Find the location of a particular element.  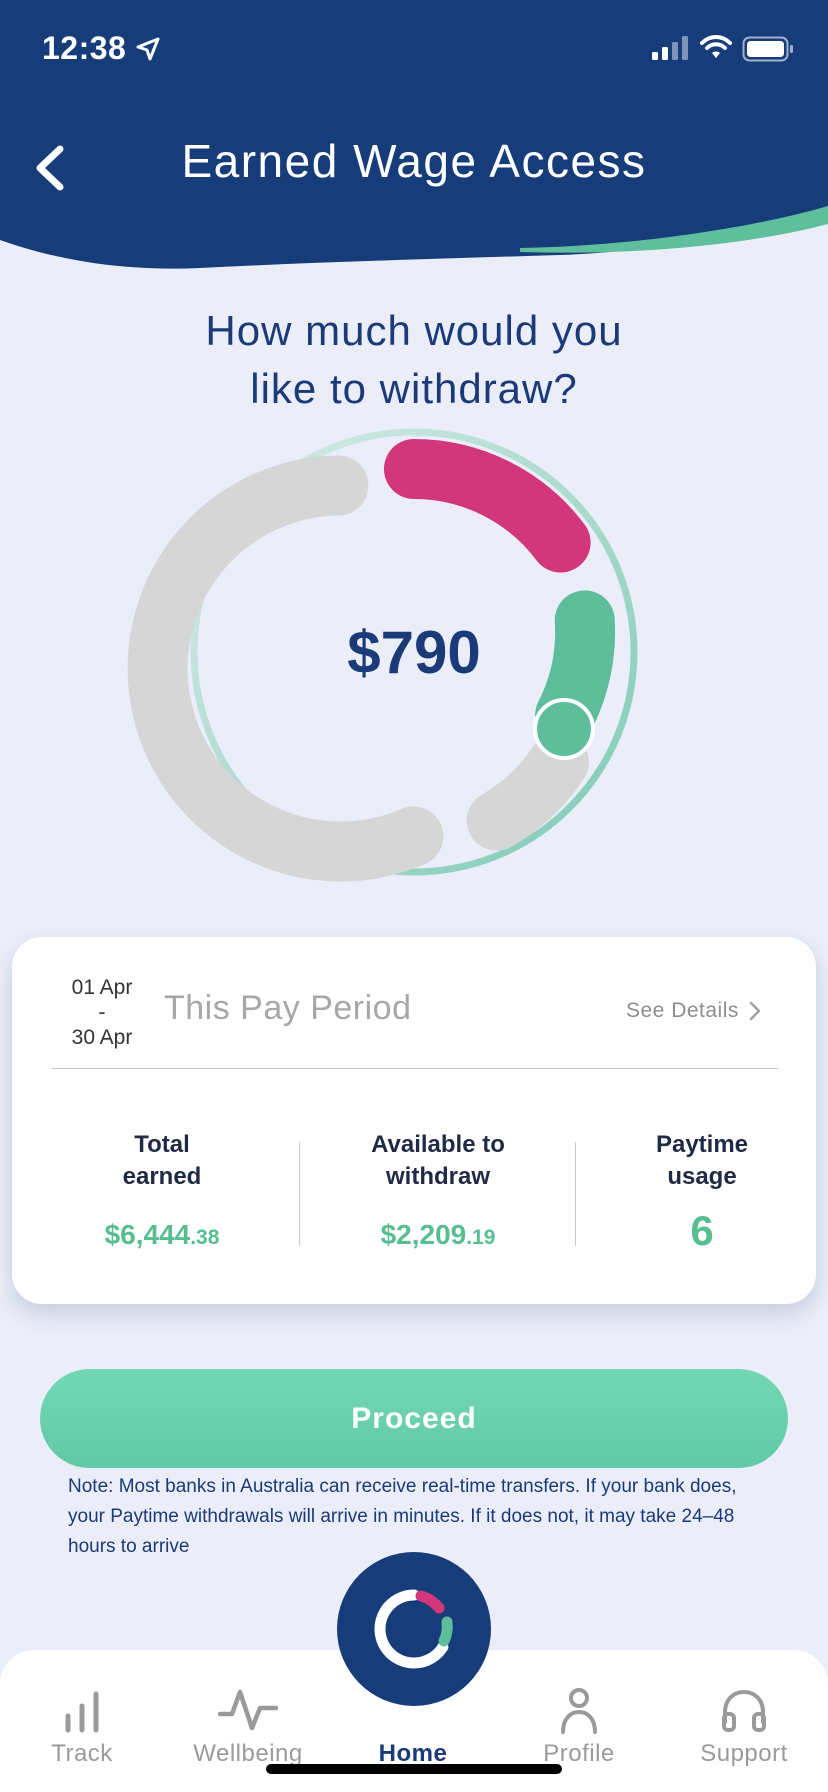

tab-support: Support is located at coordinates (744, 1723).